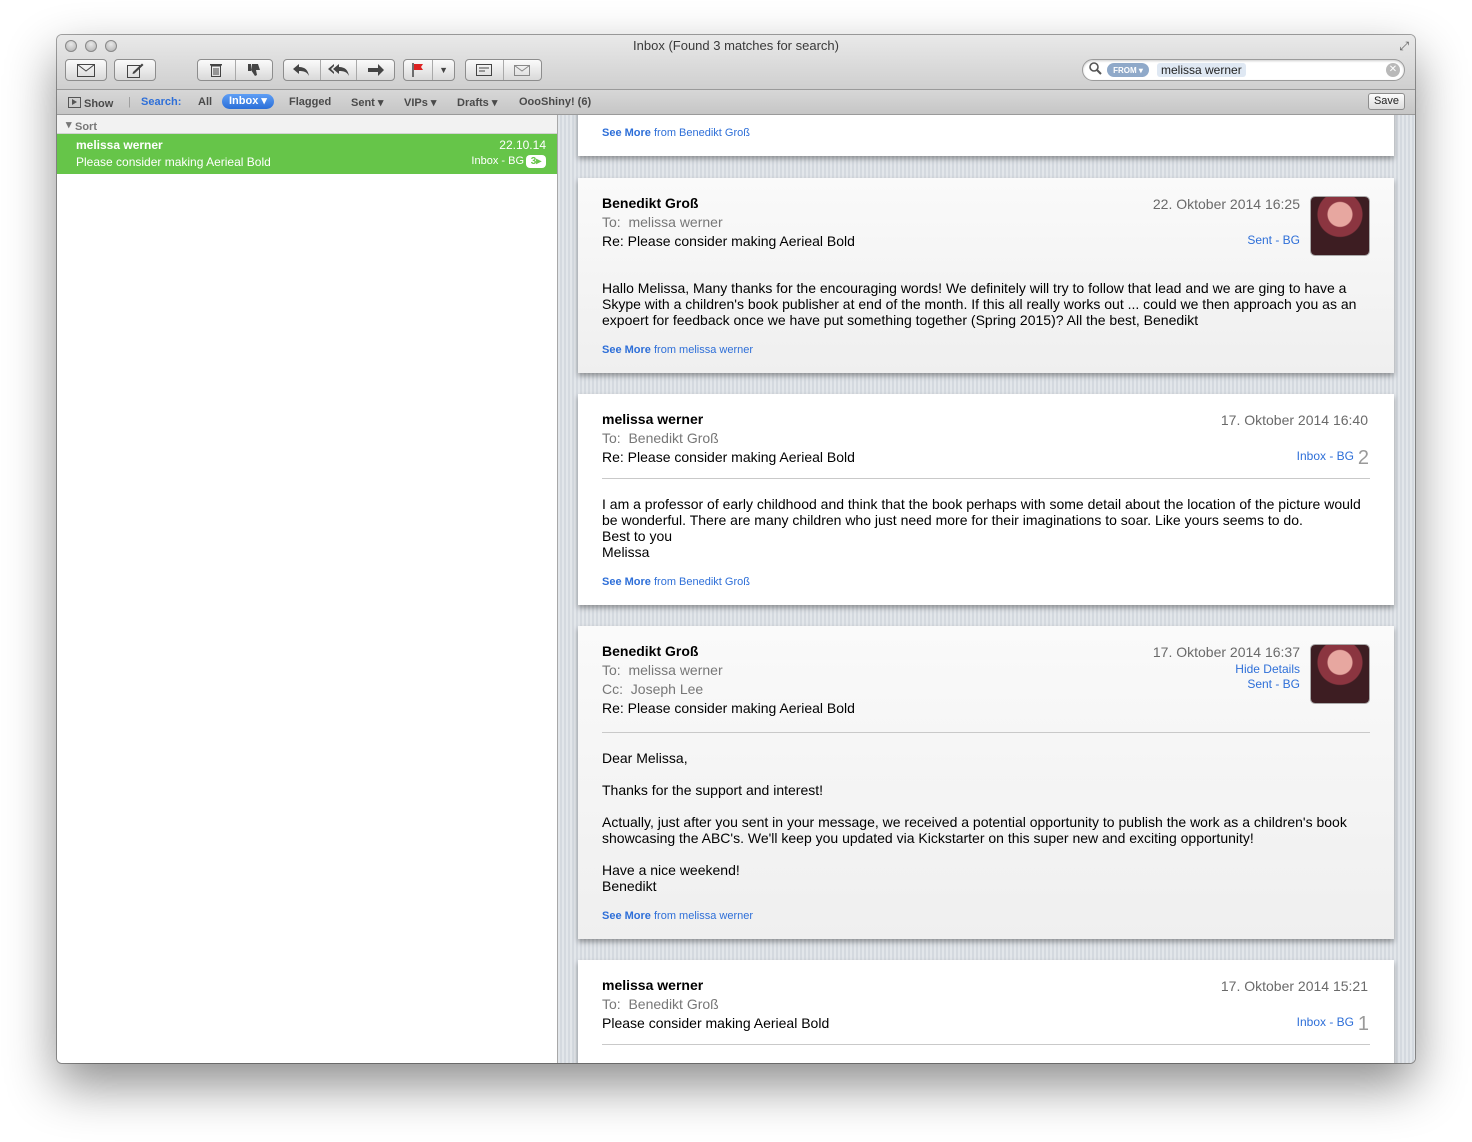 This screenshot has width=1472, height=1142. I want to click on flag-menu-chevron-down-icon: ▼, so click(443, 70).